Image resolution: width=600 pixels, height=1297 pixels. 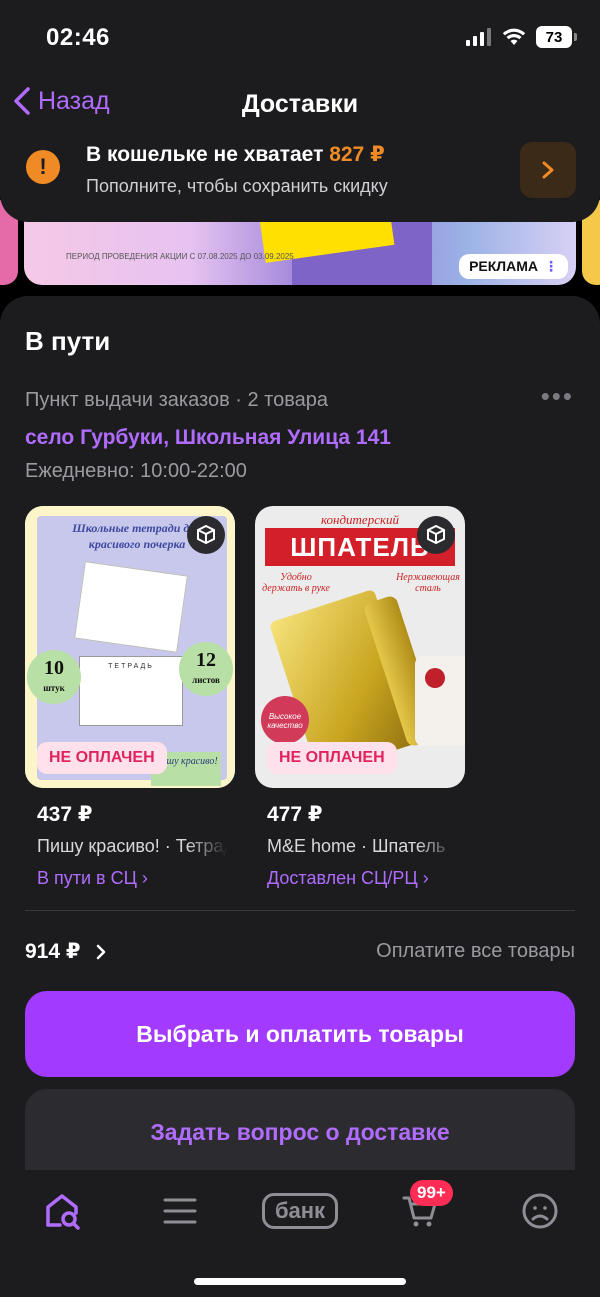 What do you see at coordinates (136, 471) in the screenshot?
I see `pickup-hours: Ежедневно: 10:00-22:00` at bounding box center [136, 471].